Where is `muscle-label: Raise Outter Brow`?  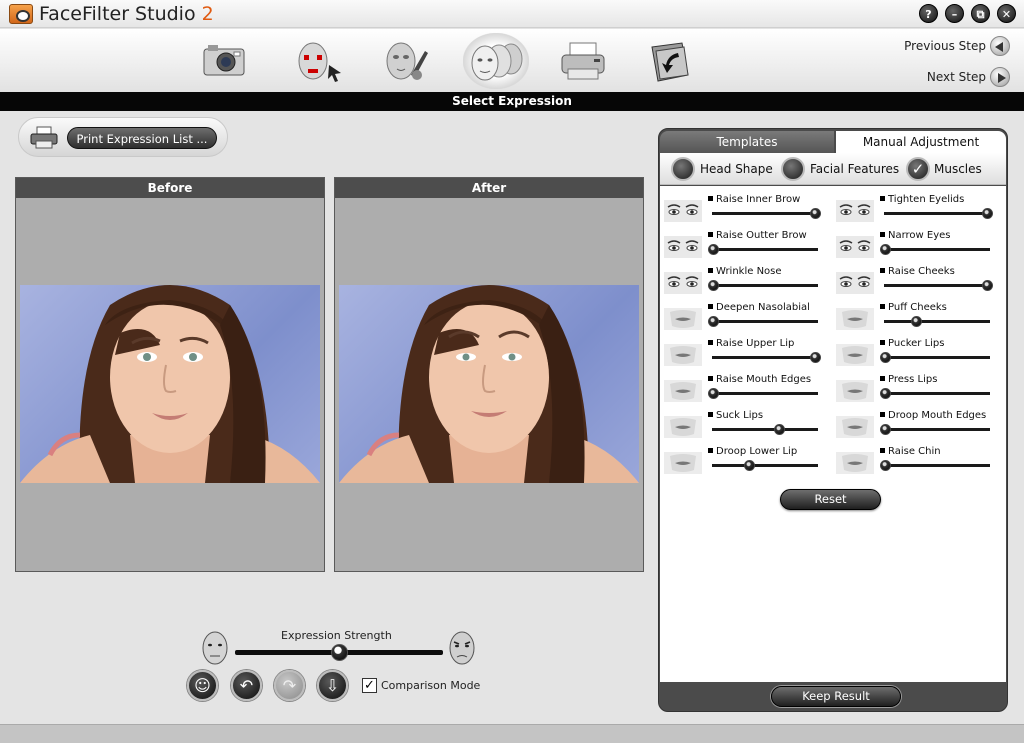 muscle-label: Raise Outter Brow is located at coordinates (757, 235).